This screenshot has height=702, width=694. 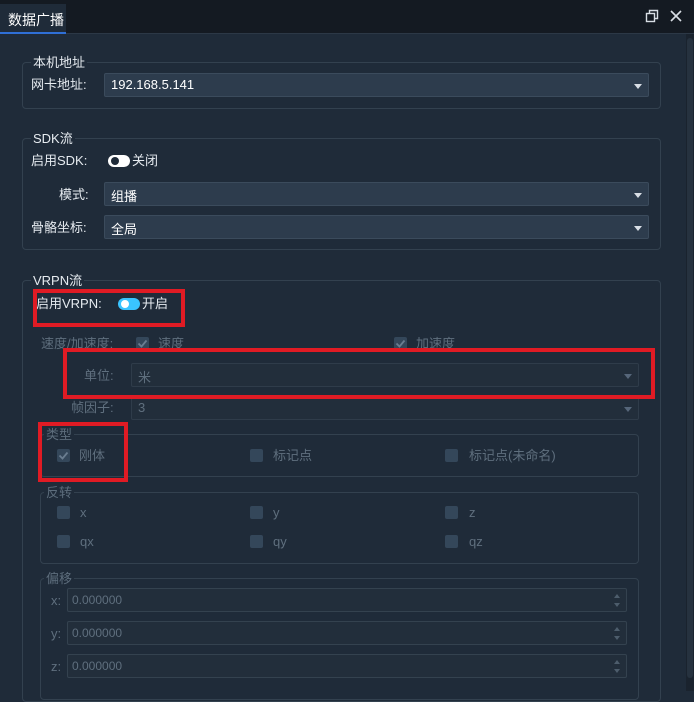 I want to click on invert-x-label: x, so click(x=83, y=512).